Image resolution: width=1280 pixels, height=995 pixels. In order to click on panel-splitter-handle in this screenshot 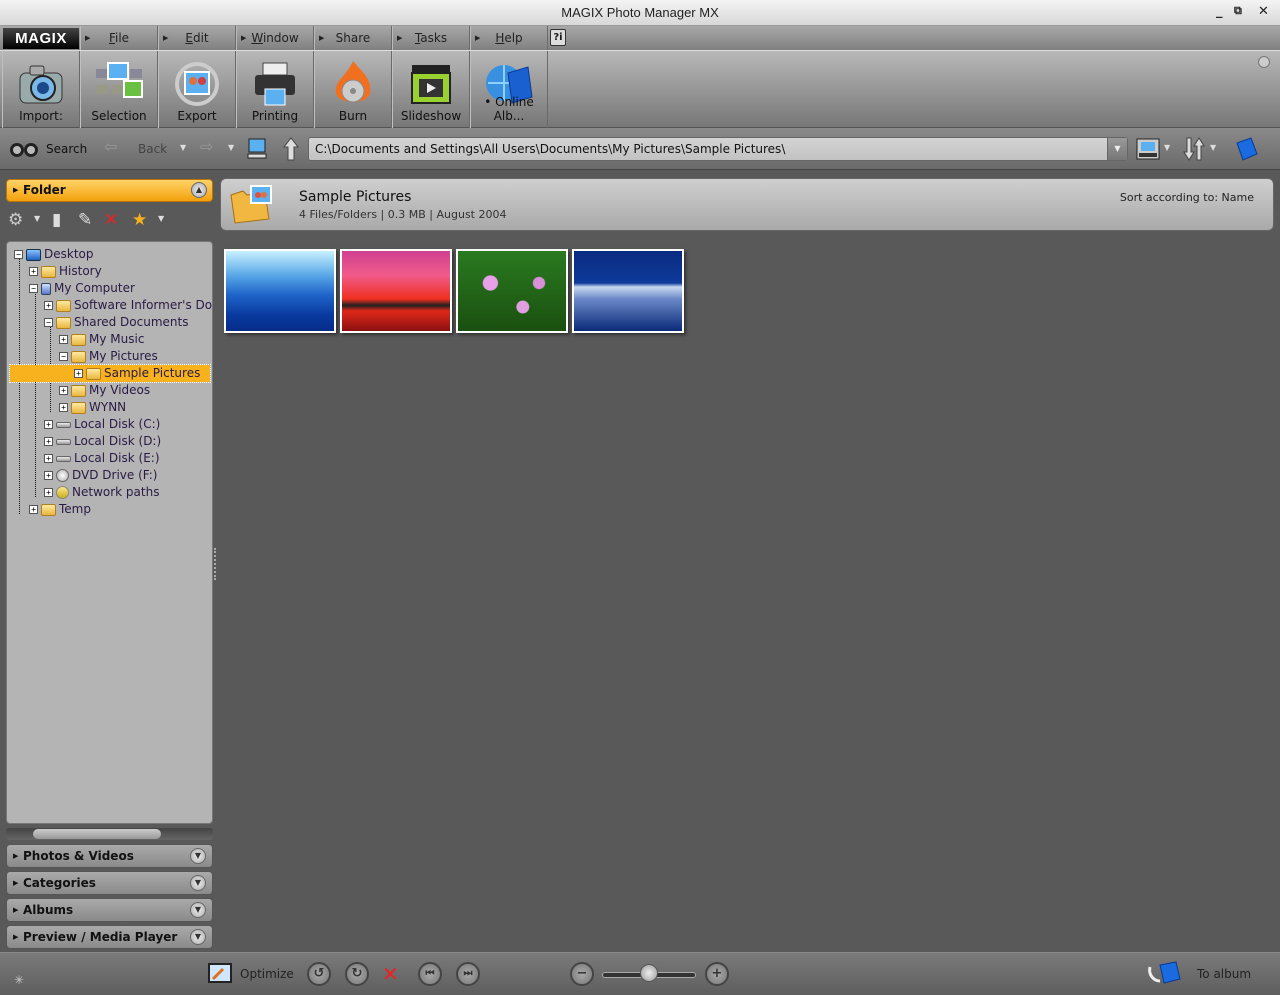, I will do `click(216, 564)`.